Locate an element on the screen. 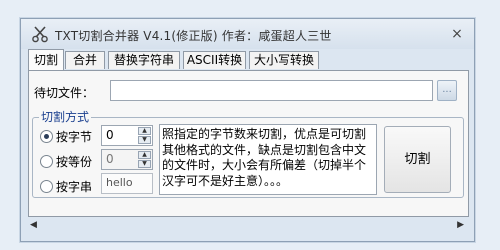 The height and width of the screenshot is (250, 500). radio-by-string: 按字串 is located at coordinates (66, 186).